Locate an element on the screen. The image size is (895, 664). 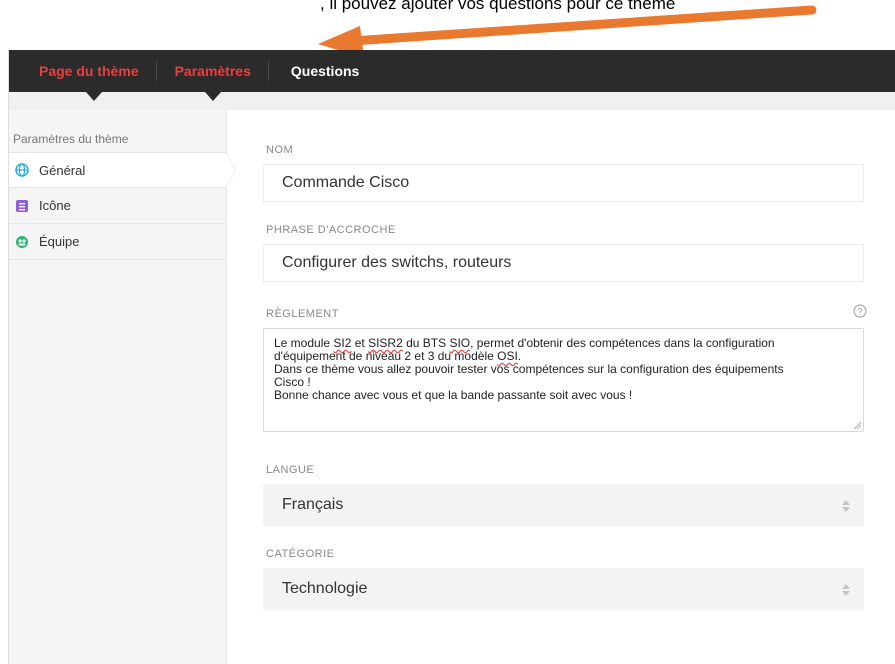
sidebar-item-equipe: Équipe is located at coordinates (117, 242).